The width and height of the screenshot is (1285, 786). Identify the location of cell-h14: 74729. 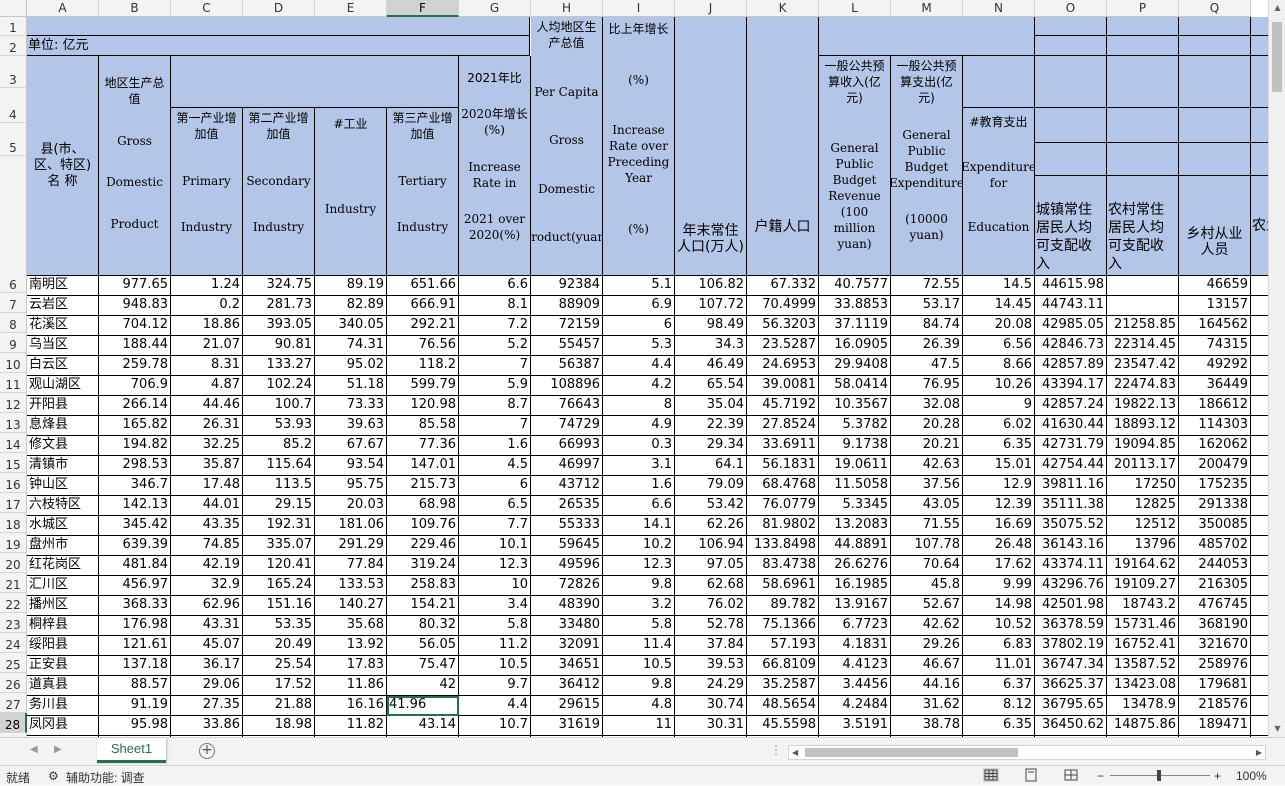
(567, 426).